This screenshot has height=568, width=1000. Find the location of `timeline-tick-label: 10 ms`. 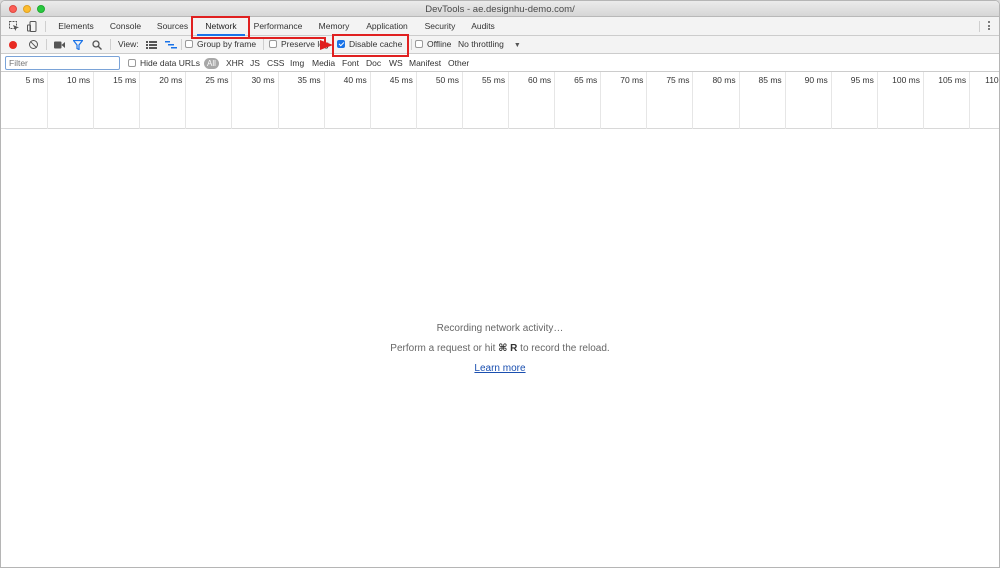

timeline-tick-label: 10 ms is located at coordinates (79, 80).